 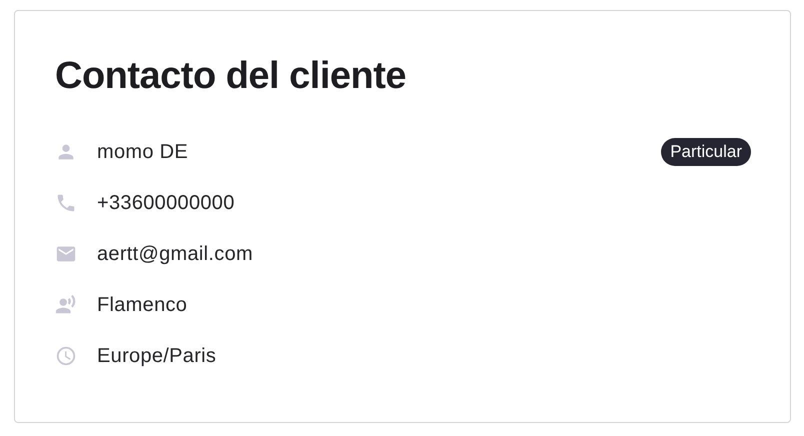 What do you see at coordinates (66, 305) in the screenshot?
I see `speaking-person-icon` at bounding box center [66, 305].